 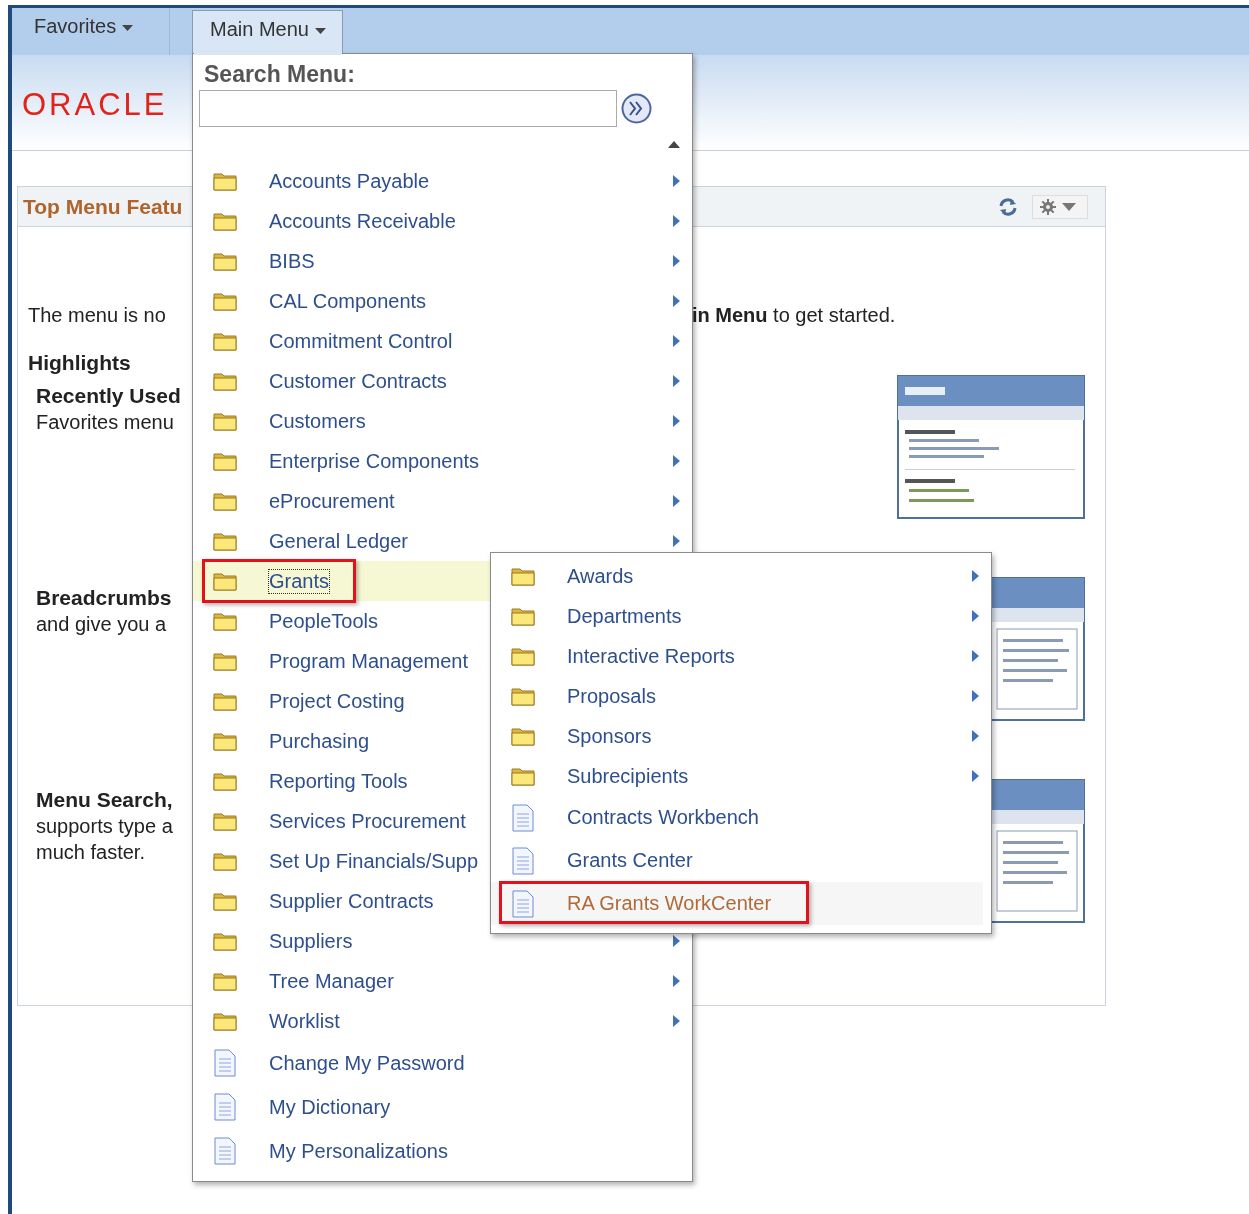 I want to click on menu-item: Proposals, so click(x=741, y=696).